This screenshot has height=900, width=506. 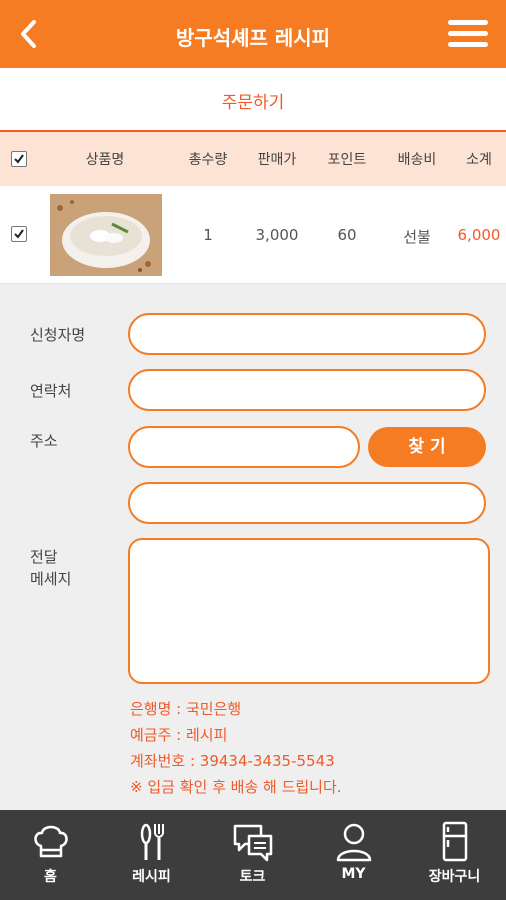 I want to click on utensils-icon, so click(x=152, y=842).